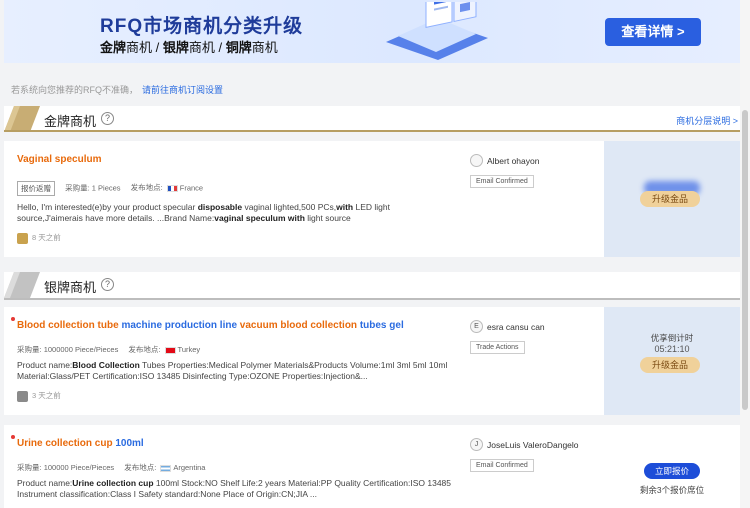  I want to click on silver-badge-icon, so click(22, 285).